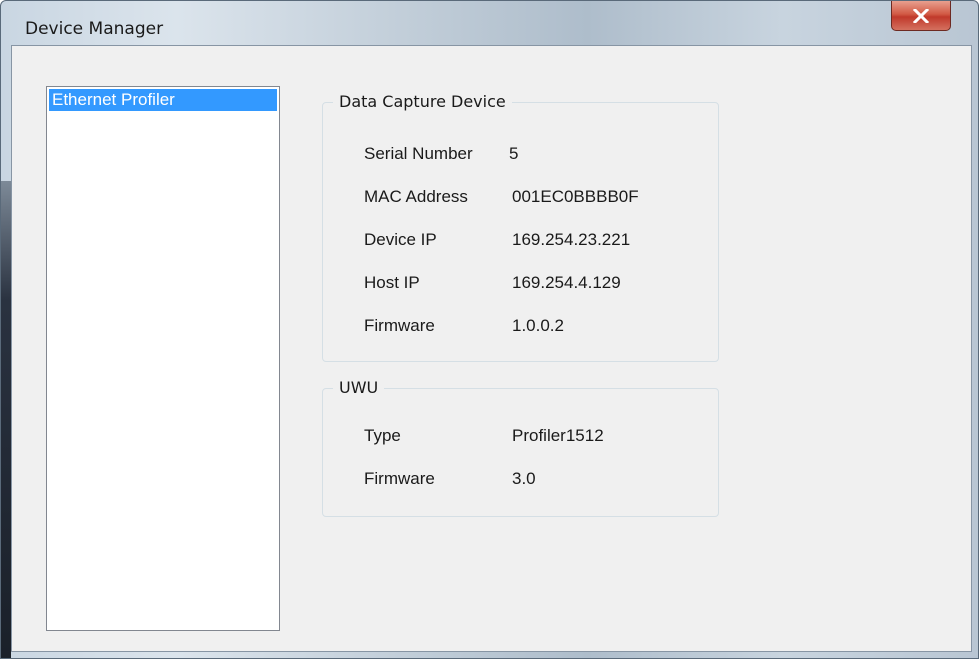 This screenshot has width=979, height=659. What do you see at coordinates (399, 325) in the screenshot?
I see `firmware-label: Firmware` at bounding box center [399, 325].